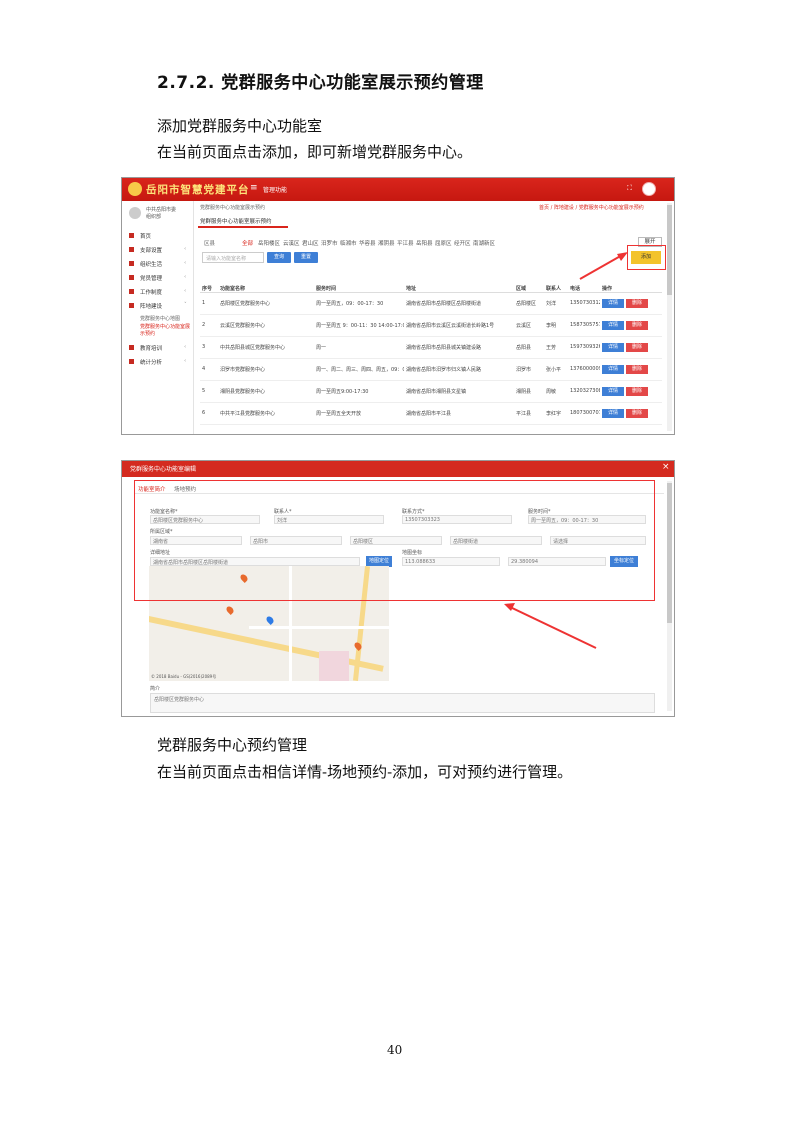  I want to click on paragraph-booking-desc: 在当前页面点击相信详情-场地预约-添加，可对预约进行管理。, so click(365, 772).